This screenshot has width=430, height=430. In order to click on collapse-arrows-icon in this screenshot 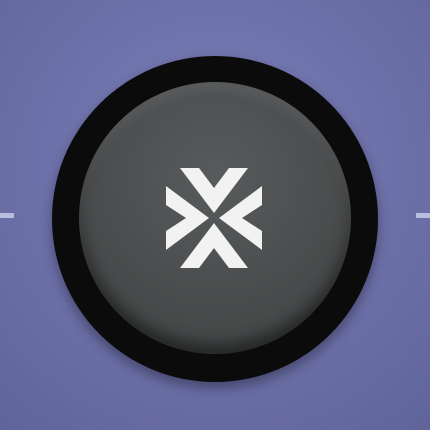, I will do `click(214, 218)`.